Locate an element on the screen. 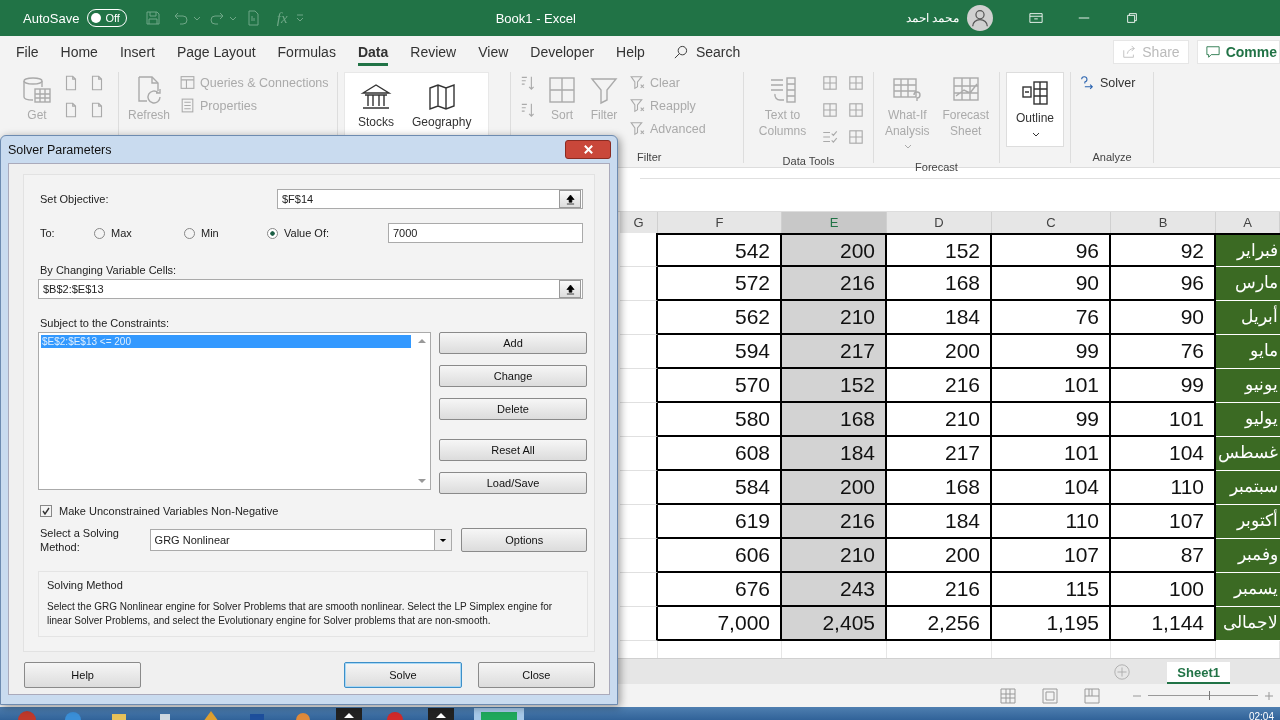 The height and width of the screenshot is (720, 1280). checkbox is located at coordinates (46, 511).